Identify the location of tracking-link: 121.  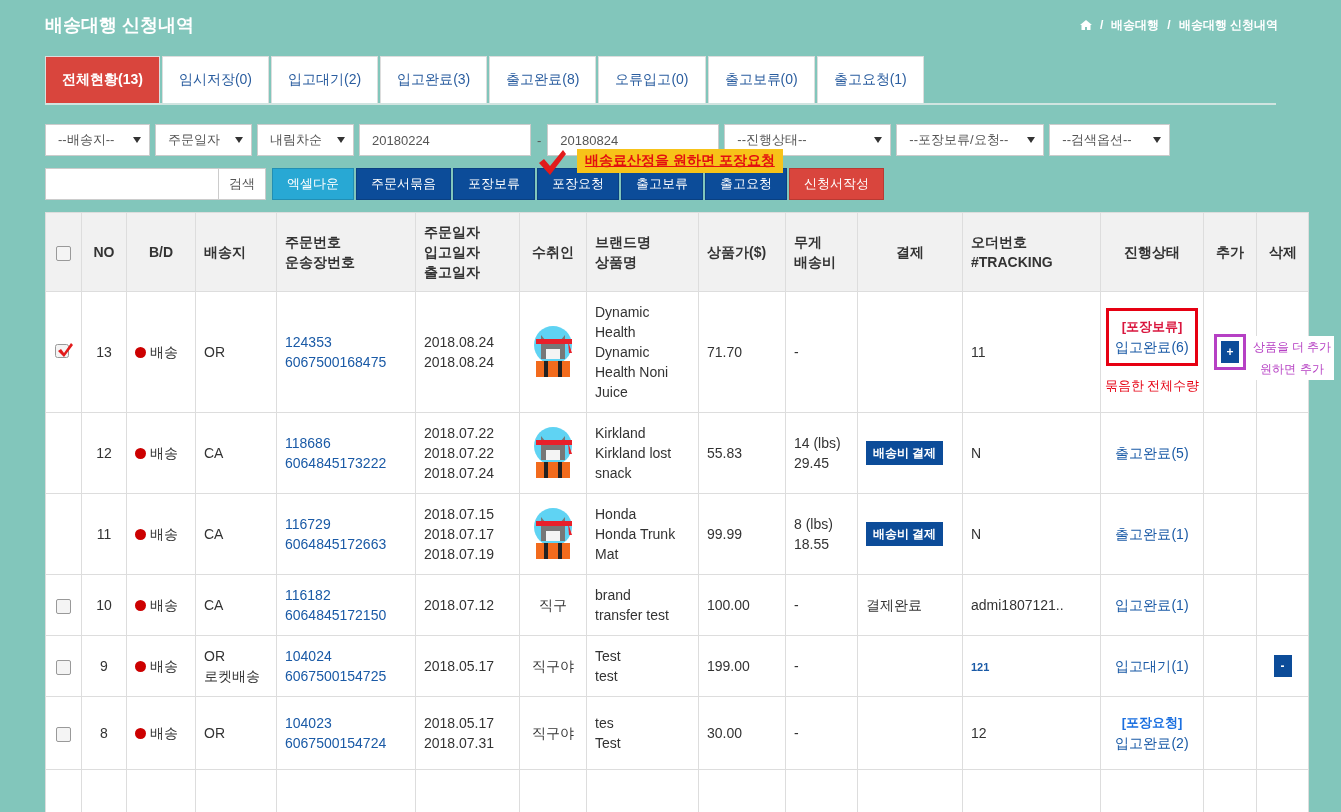
(980, 666).